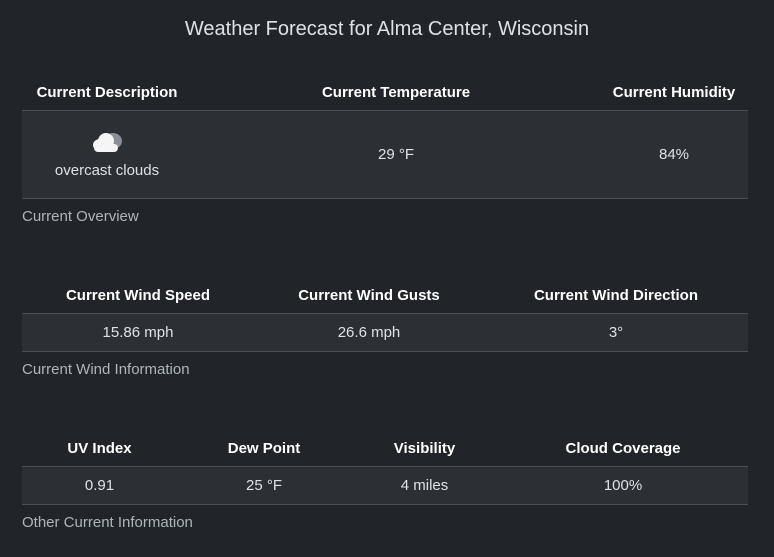  What do you see at coordinates (616, 332) in the screenshot?
I see `wind-direction-value: 3°` at bounding box center [616, 332].